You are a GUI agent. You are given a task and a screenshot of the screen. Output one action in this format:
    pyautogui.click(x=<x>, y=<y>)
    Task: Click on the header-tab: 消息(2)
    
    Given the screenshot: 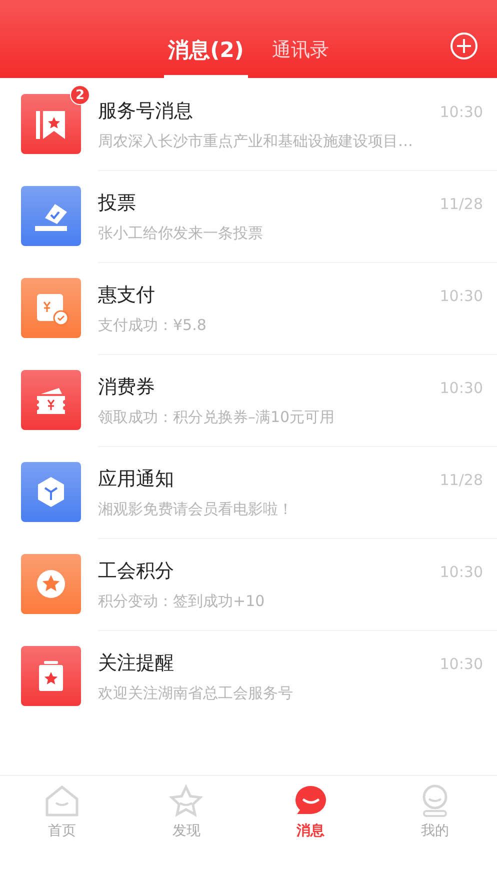 What is the action you would take?
    pyautogui.click(x=206, y=57)
    